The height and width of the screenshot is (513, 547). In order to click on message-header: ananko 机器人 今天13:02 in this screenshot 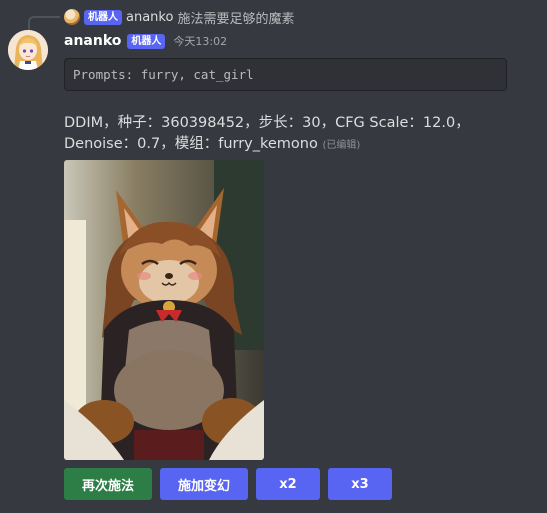, I will do `click(145, 41)`.